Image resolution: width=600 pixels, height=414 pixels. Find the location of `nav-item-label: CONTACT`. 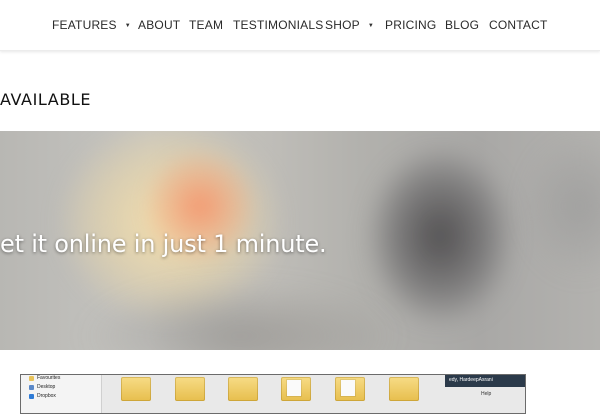

nav-item-label: CONTACT is located at coordinates (518, 25).